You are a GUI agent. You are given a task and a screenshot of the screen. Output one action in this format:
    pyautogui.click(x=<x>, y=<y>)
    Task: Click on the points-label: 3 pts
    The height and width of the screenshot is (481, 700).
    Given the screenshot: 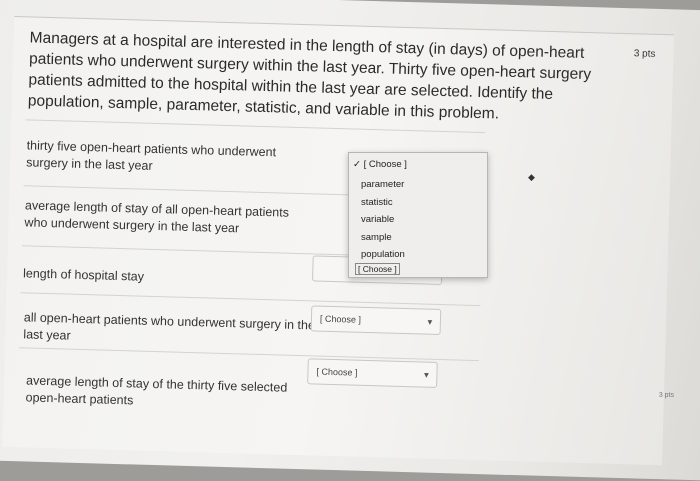 What is the action you would take?
    pyautogui.click(x=644, y=54)
    